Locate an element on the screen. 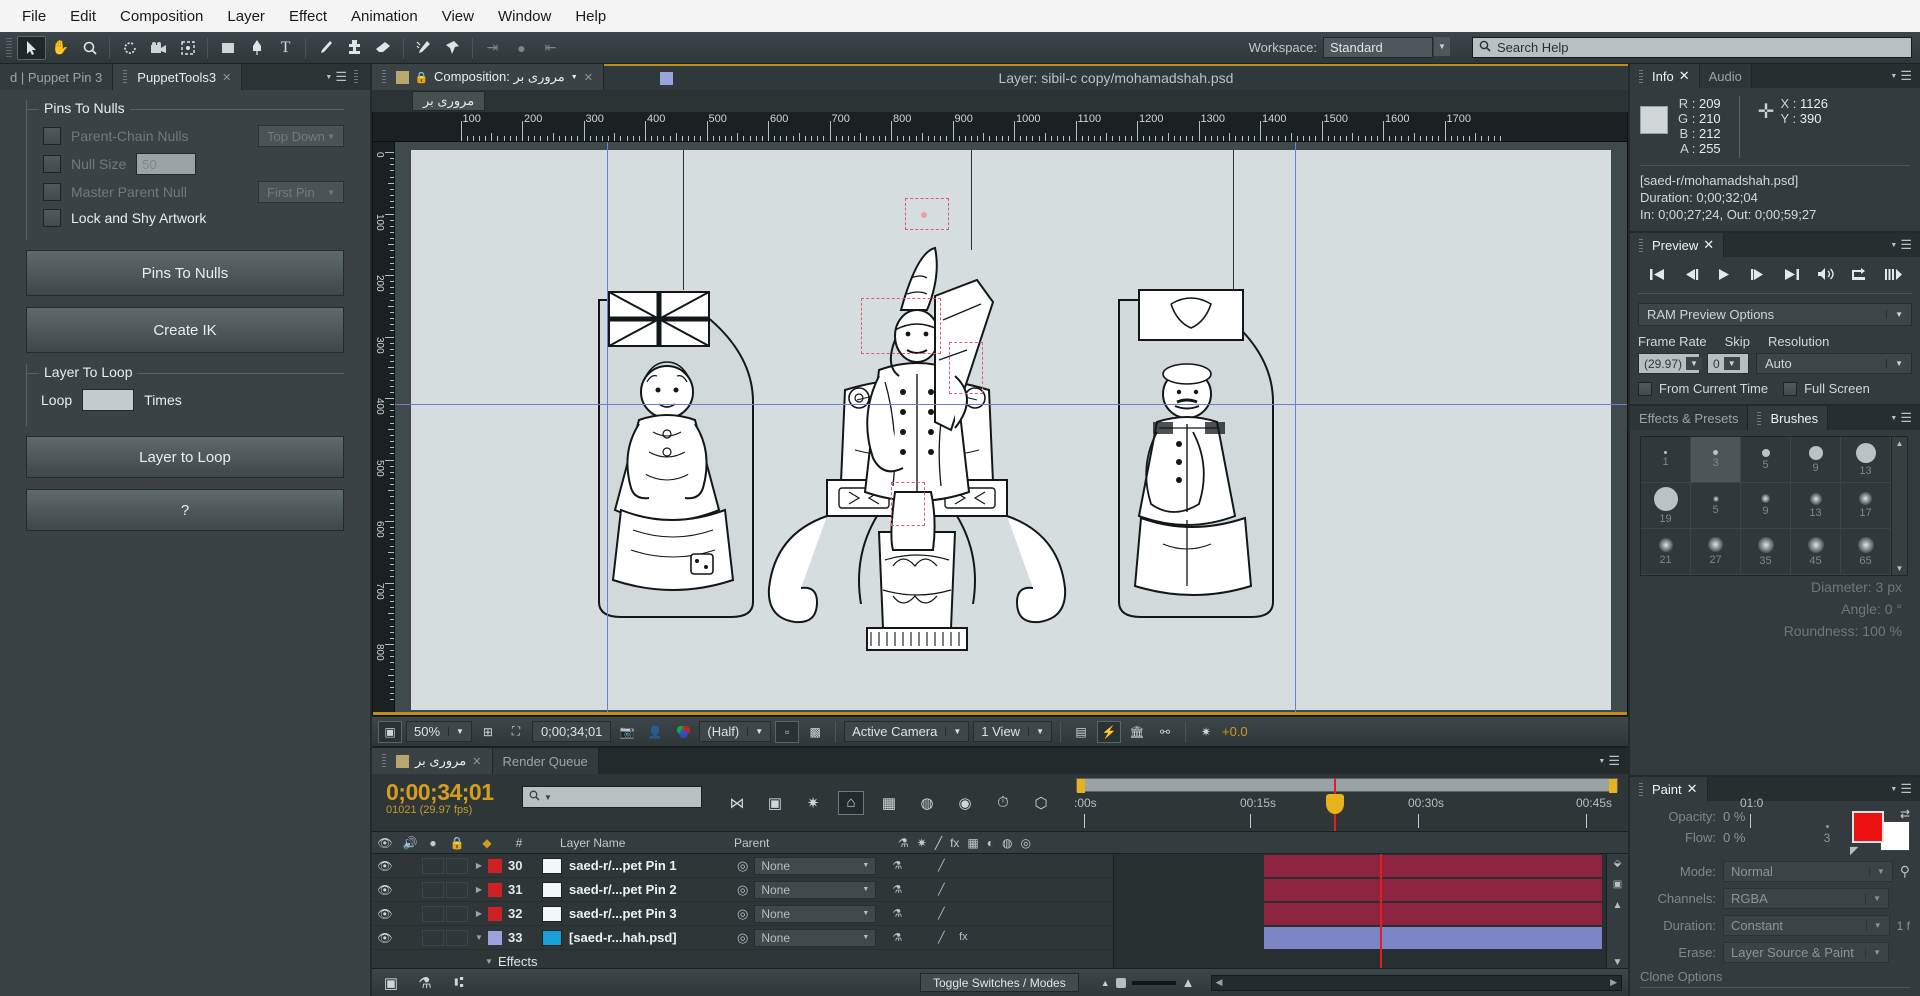  brush-tool is located at coordinates (325, 48).